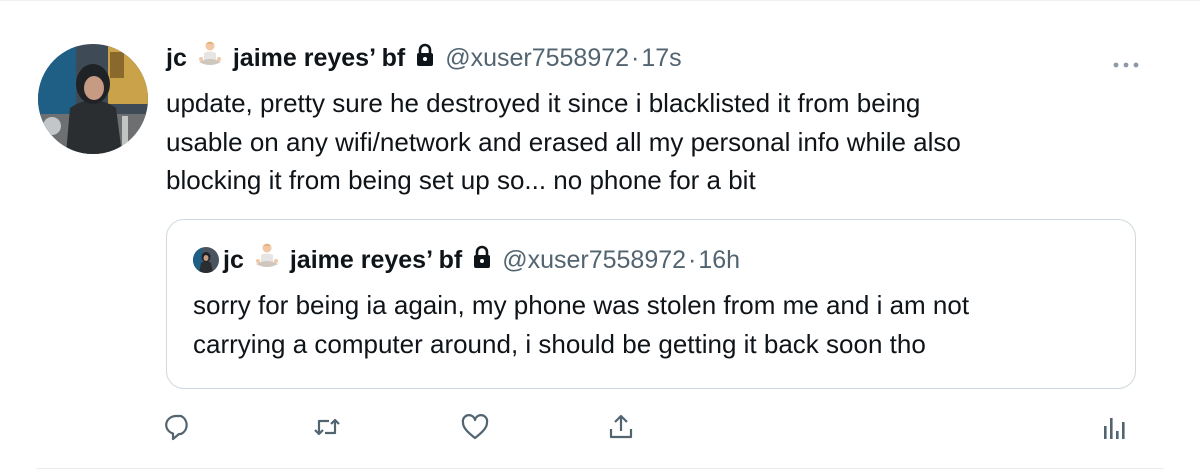 This screenshot has width=1200, height=472. Describe the element at coordinates (206, 260) in the screenshot. I see `quoted-author-avatar` at that location.